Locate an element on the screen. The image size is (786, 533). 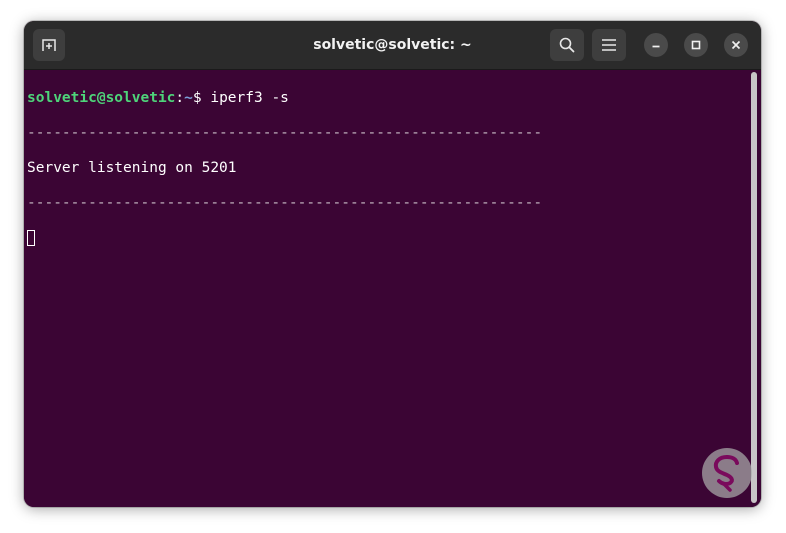
title-bar: solvetic@solvetic: ~ is located at coordinates (392, 45).